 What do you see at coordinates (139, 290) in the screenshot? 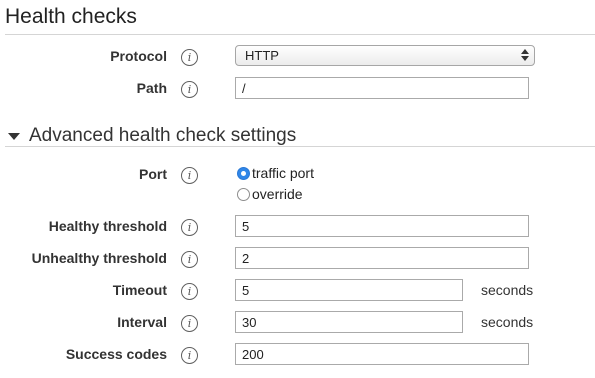
I see `timeout-label: Timeout` at bounding box center [139, 290].